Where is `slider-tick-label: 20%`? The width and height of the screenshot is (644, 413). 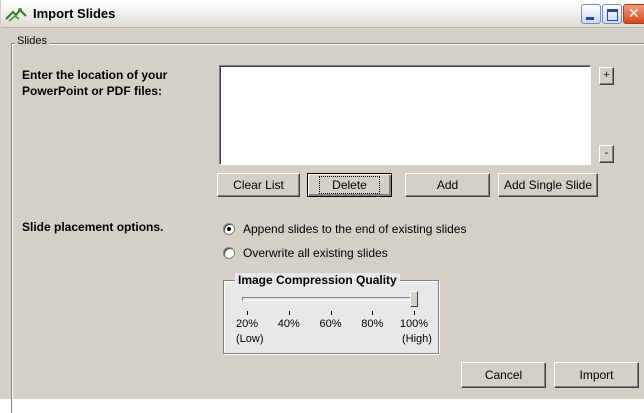
slider-tick-label: 20% is located at coordinates (247, 324).